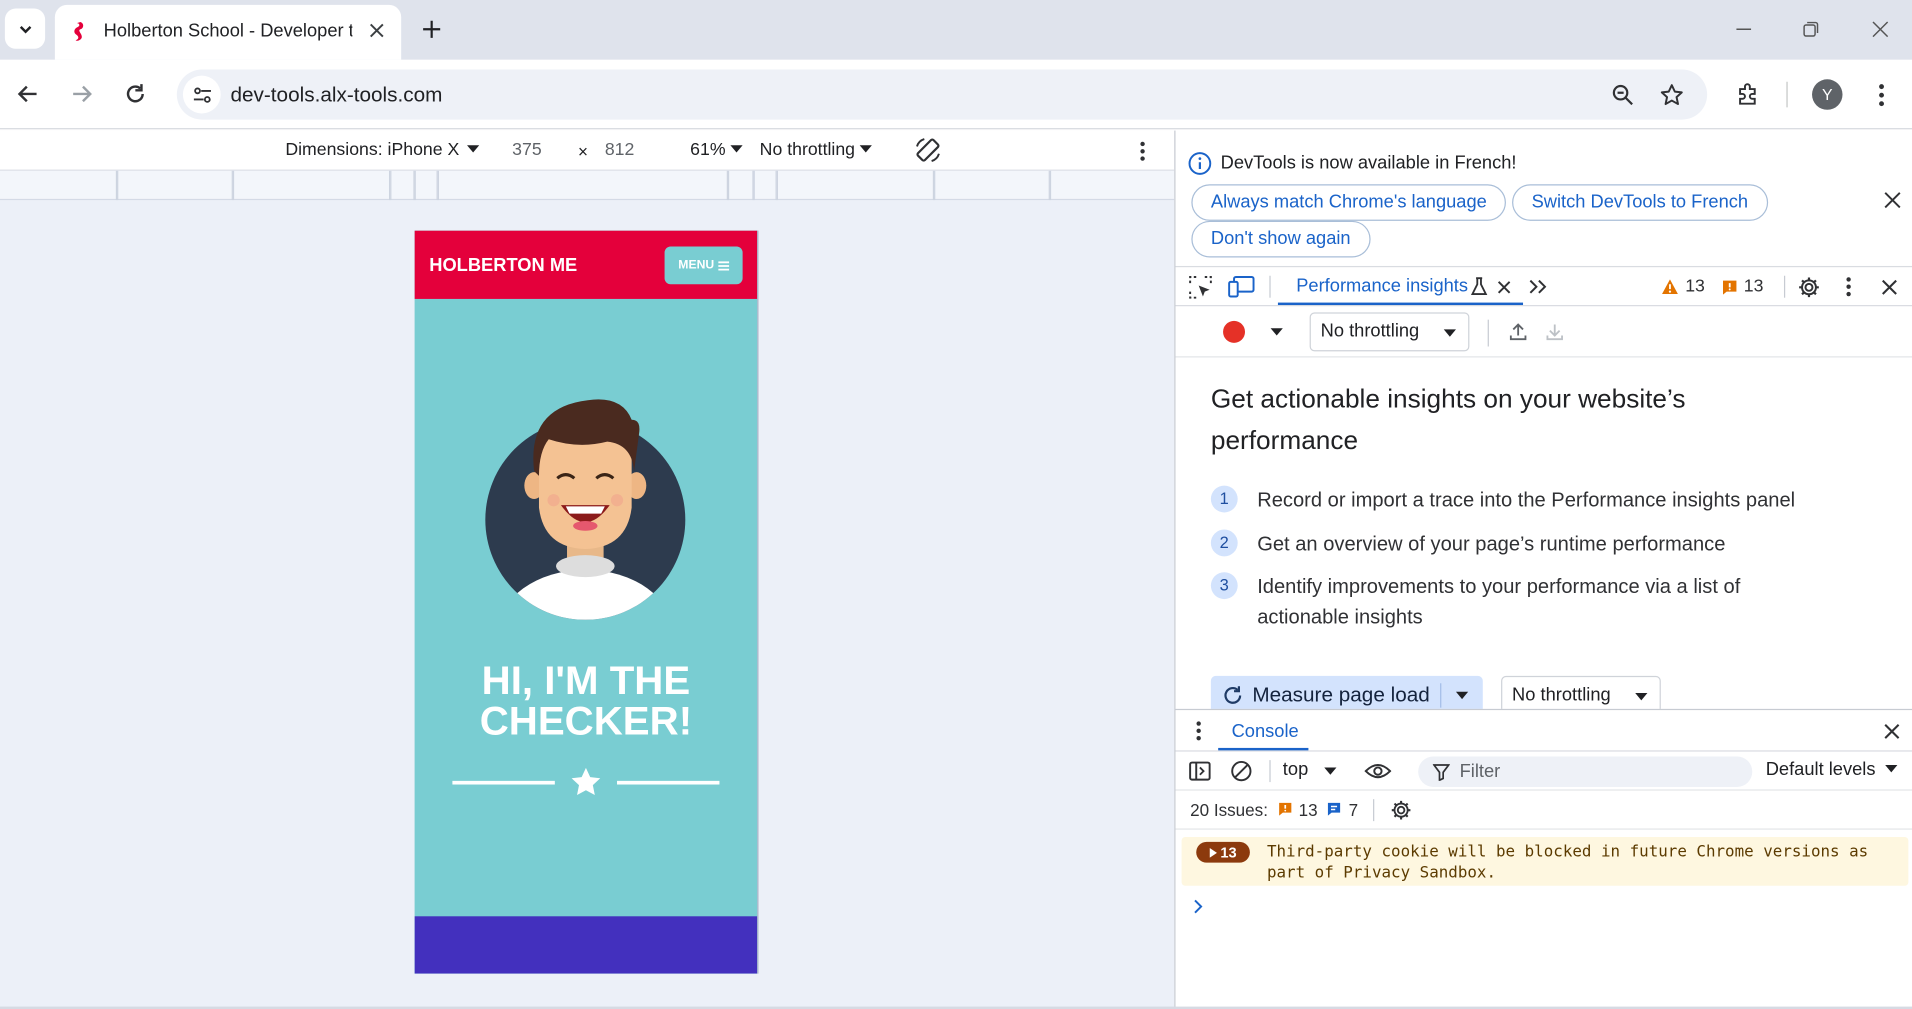 The image size is (1912, 1009). Describe the element at coordinates (1241, 771) in the screenshot. I see `clear-console-icon` at that location.